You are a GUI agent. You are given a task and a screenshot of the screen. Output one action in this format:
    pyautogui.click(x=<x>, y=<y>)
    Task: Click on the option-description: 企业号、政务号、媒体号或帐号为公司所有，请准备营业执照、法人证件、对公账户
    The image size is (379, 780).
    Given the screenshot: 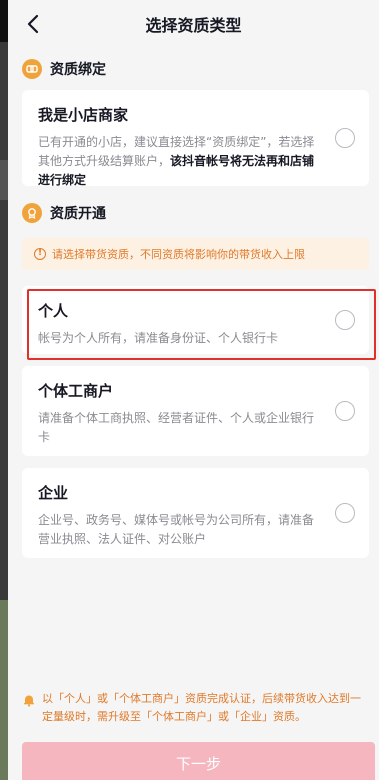 What is the action you would take?
    pyautogui.click(x=176, y=529)
    